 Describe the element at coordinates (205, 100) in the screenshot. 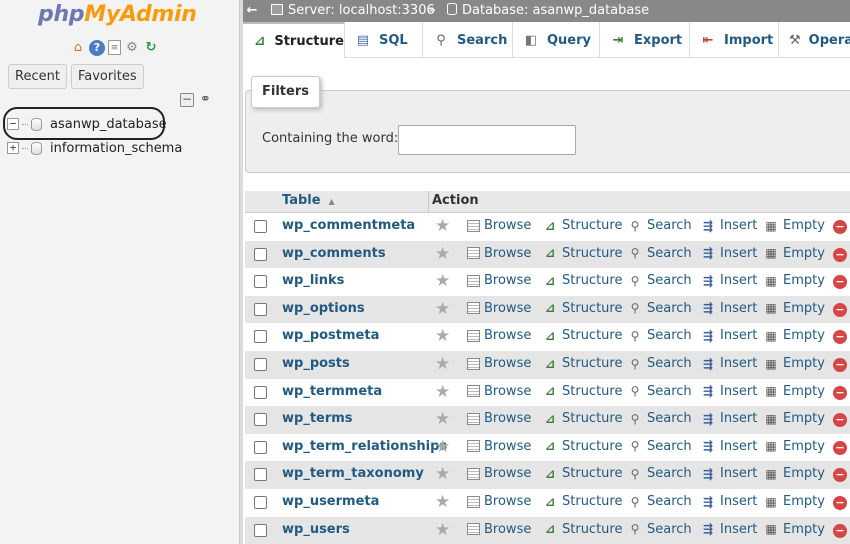

I see `link-with-main-panel-icon: ⚭` at that location.